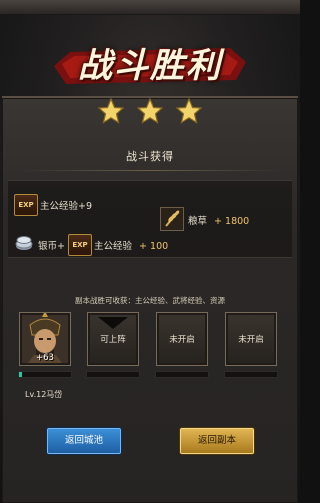  I want to click on victory-hint: 副本战胜可收获：主公经验、武将经验、资源, so click(150, 300).